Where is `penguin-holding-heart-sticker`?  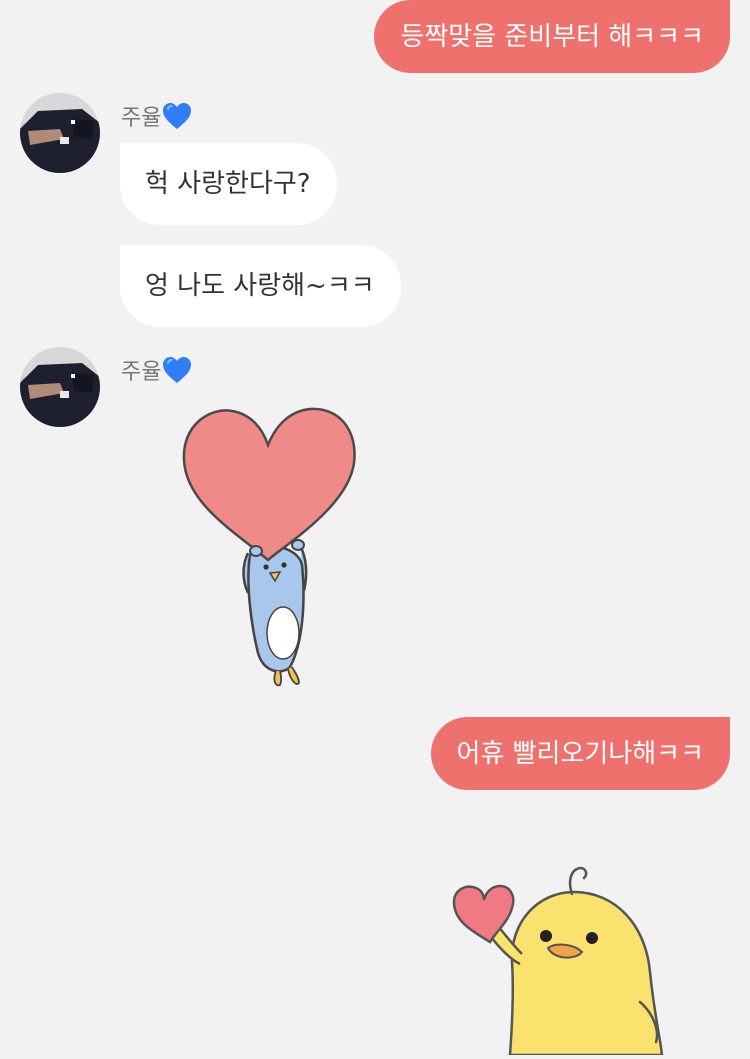
penguin-holding-heart-sticker is located at coordinates (270, 552).